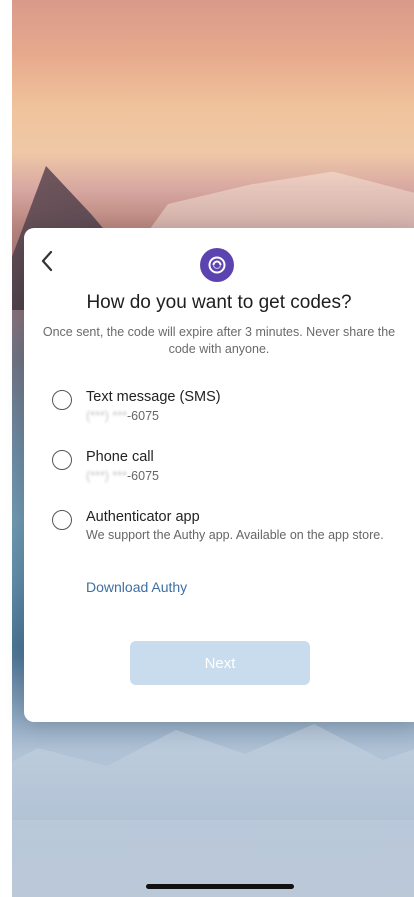  What do you see at coordinates (219, 302) in the screenshot?
I see `dialog-title: How do you want to get codes?` at bounding box center [219, 302].